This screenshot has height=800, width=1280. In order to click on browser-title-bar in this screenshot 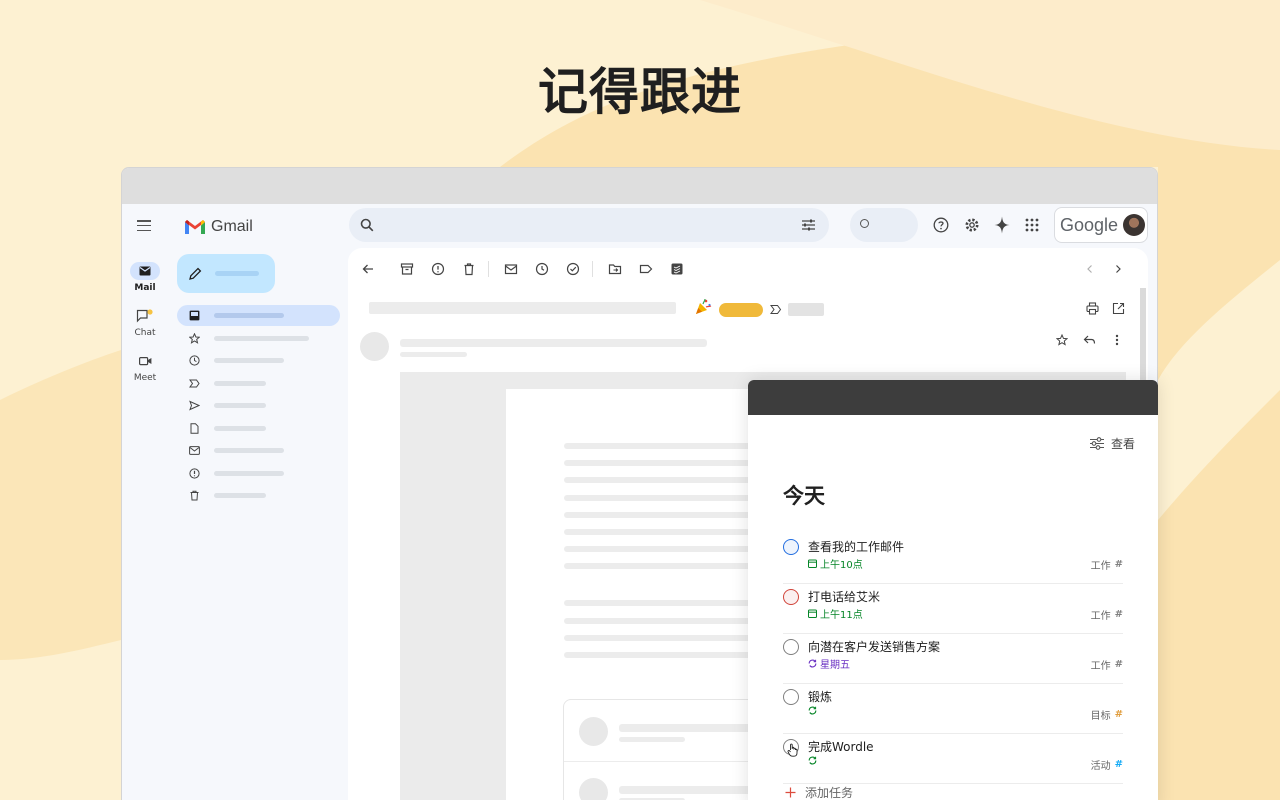, I will do `click(639, 186)`.